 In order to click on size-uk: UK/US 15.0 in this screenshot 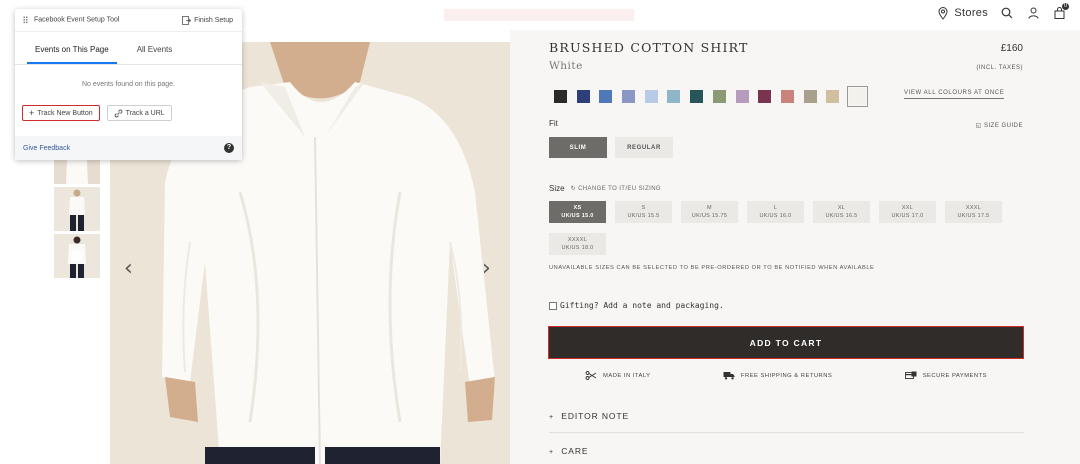, I will do `click(577, 216)`.